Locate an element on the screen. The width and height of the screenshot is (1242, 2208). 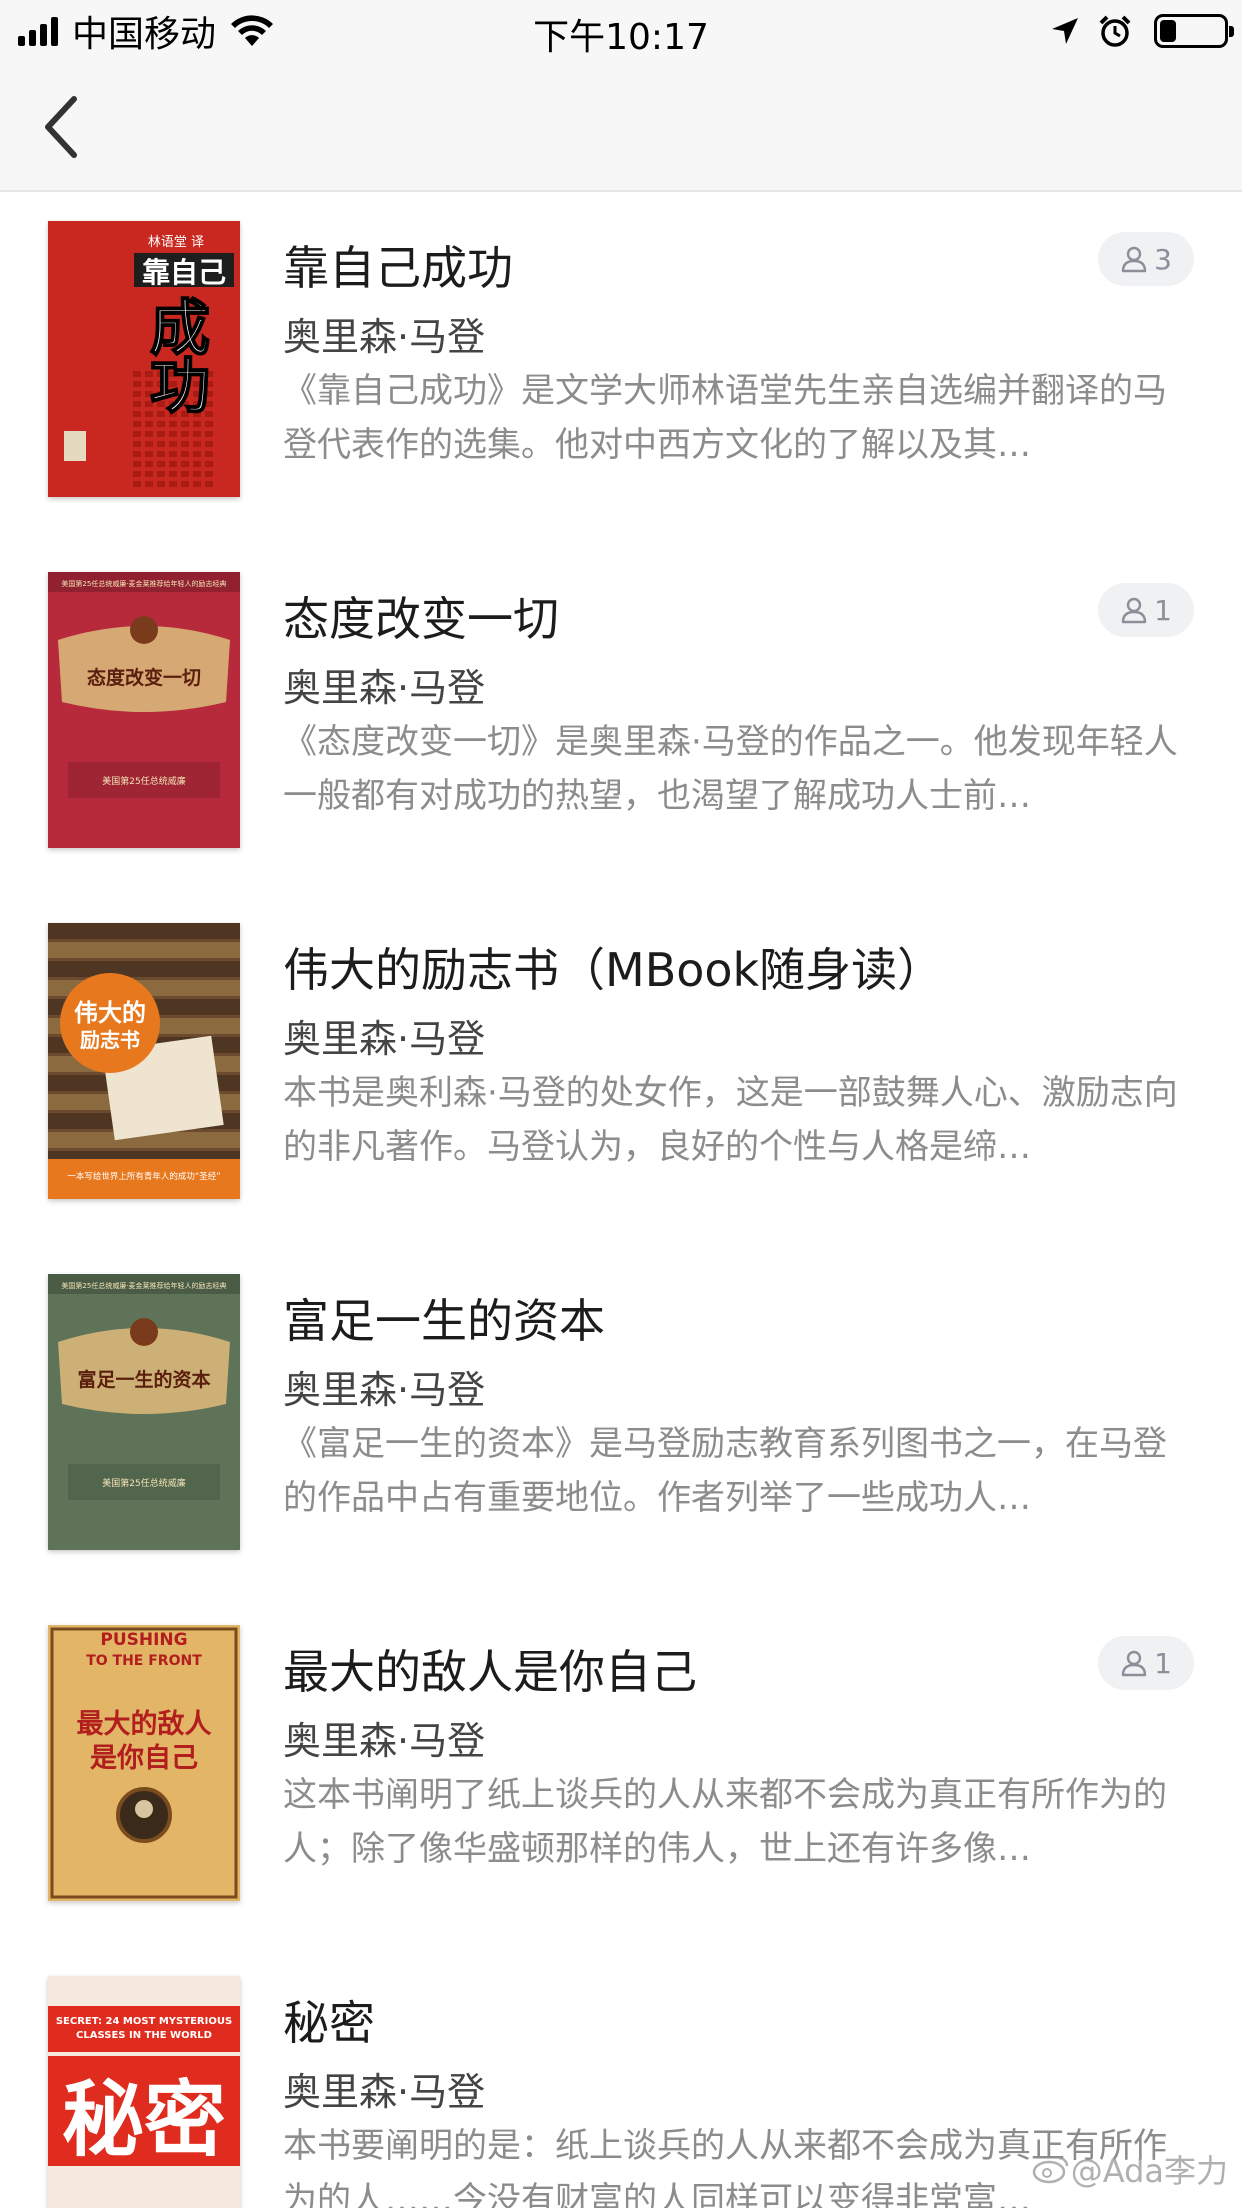
book-title: 态度改变一切 is located at coordinates (421, 616).